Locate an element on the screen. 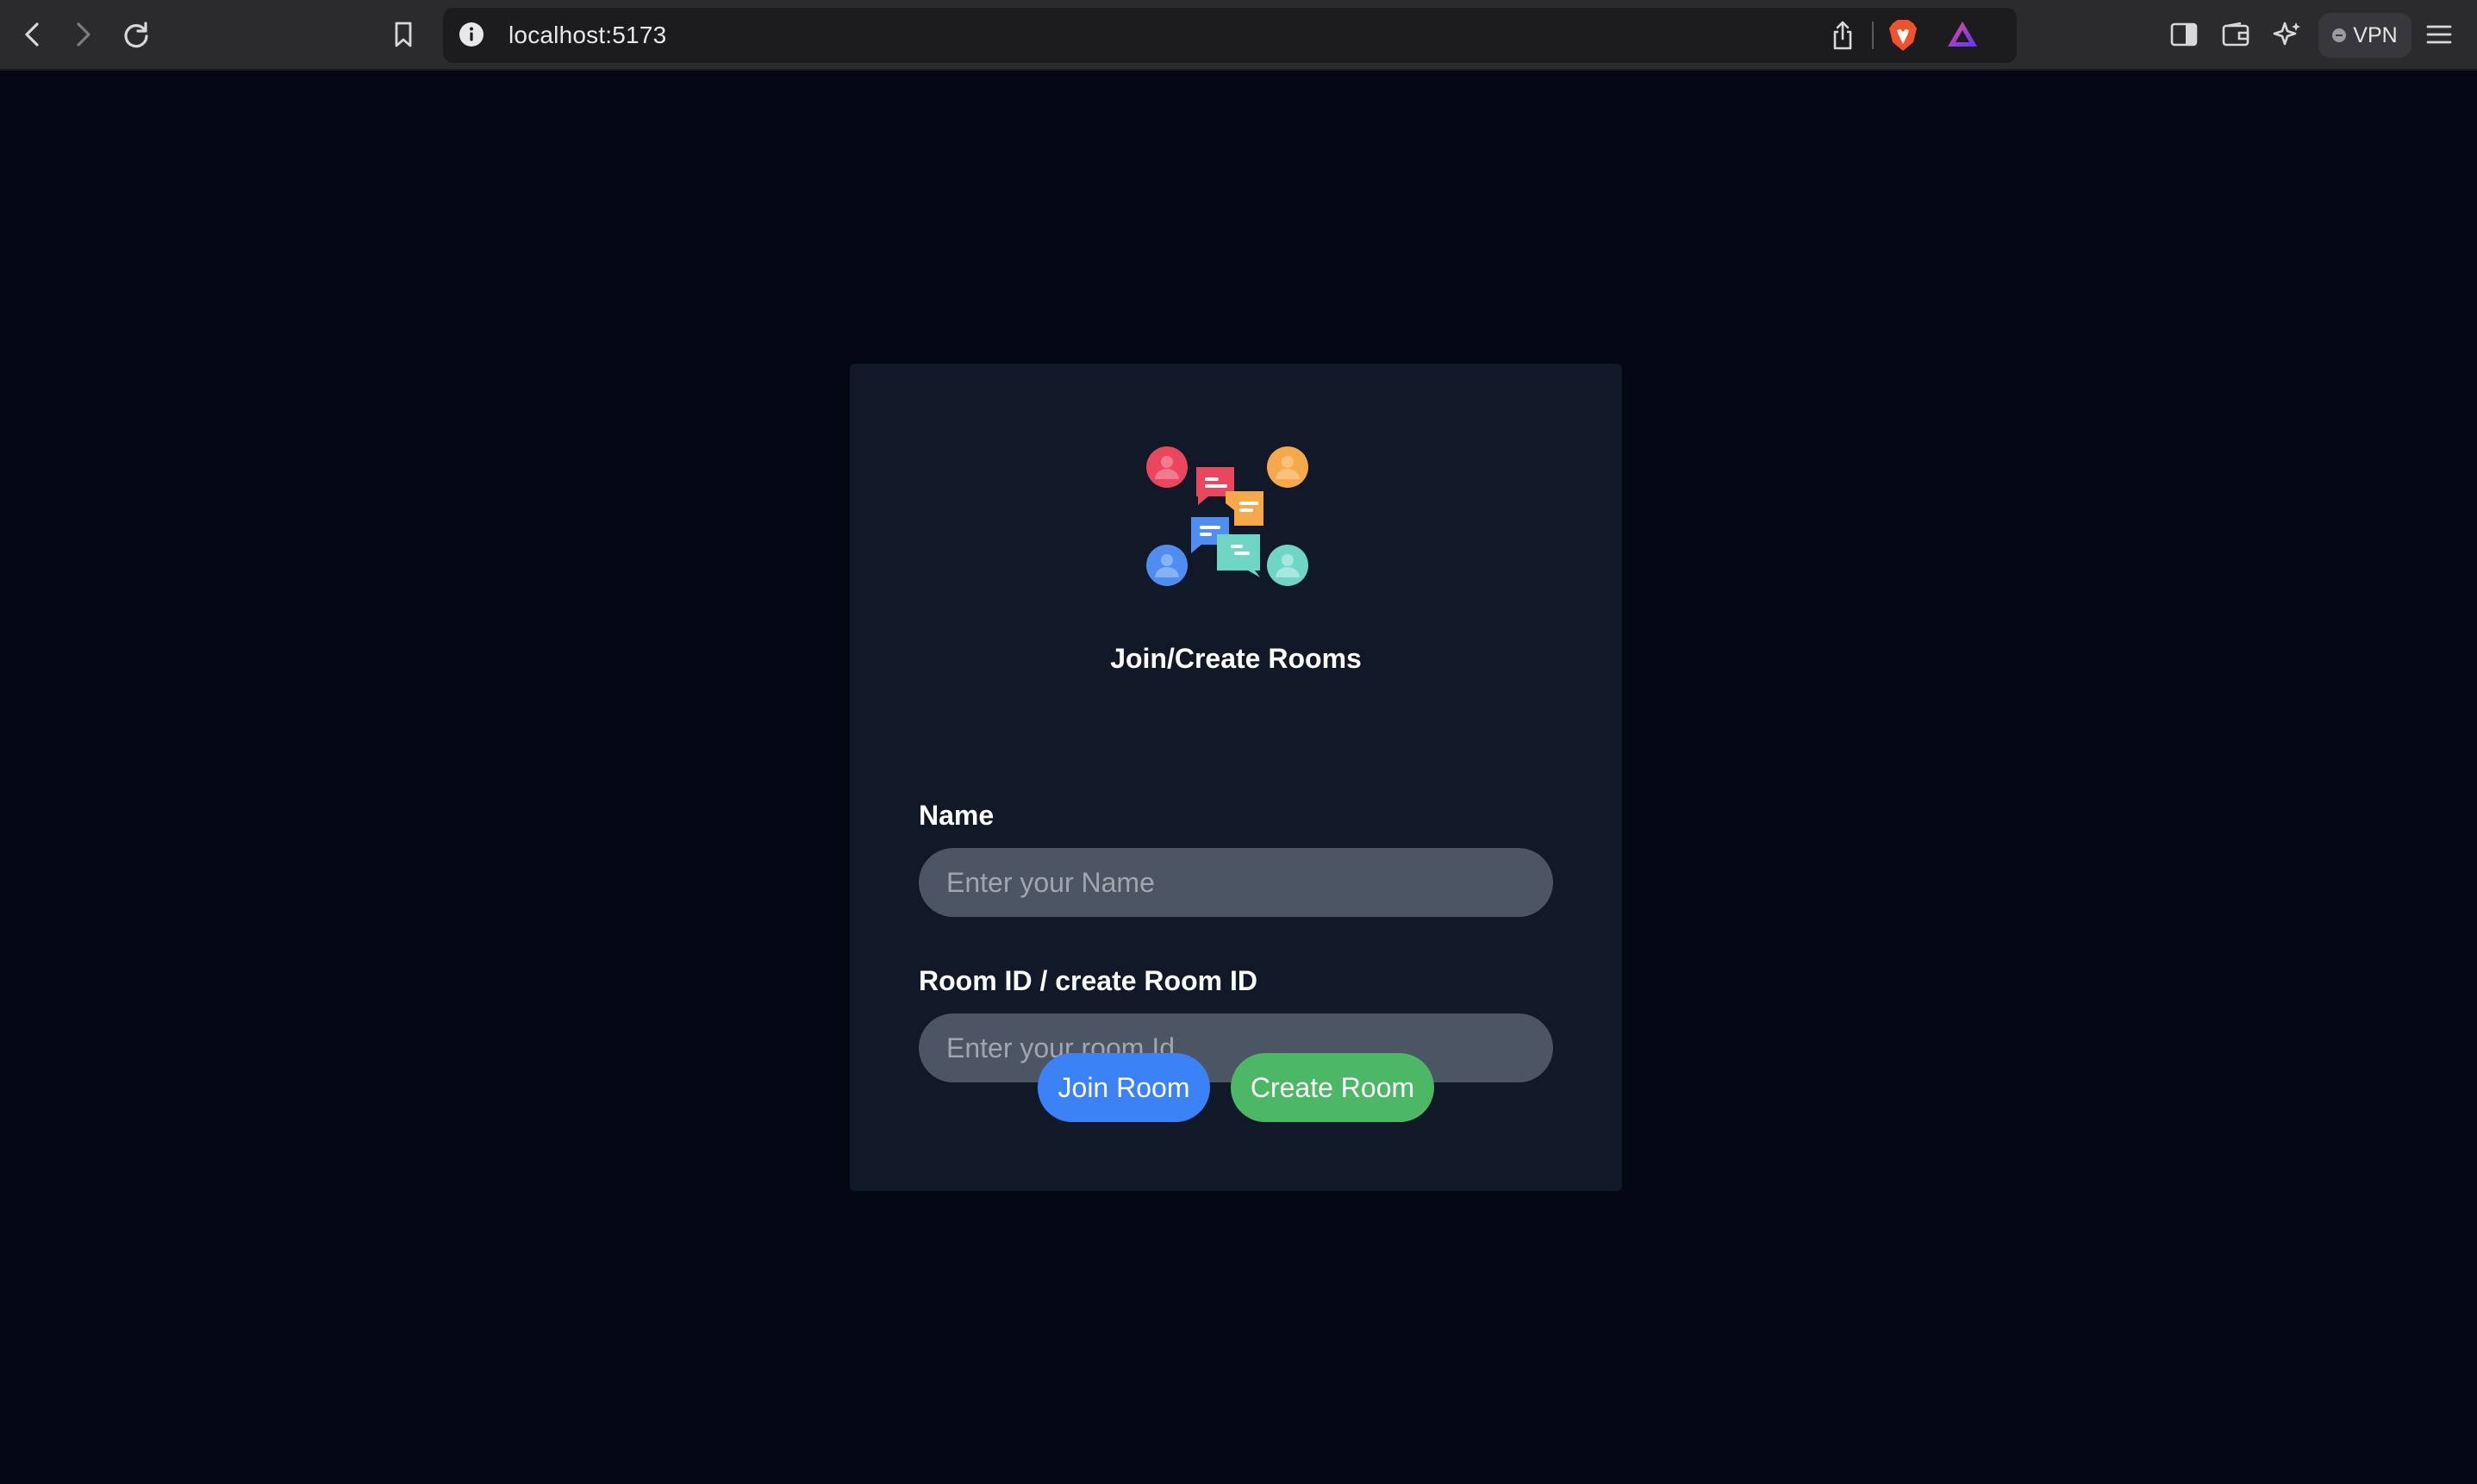 The width and height of the screenshot is (2477, 1484). divider is located at coordinates (1873, 35).